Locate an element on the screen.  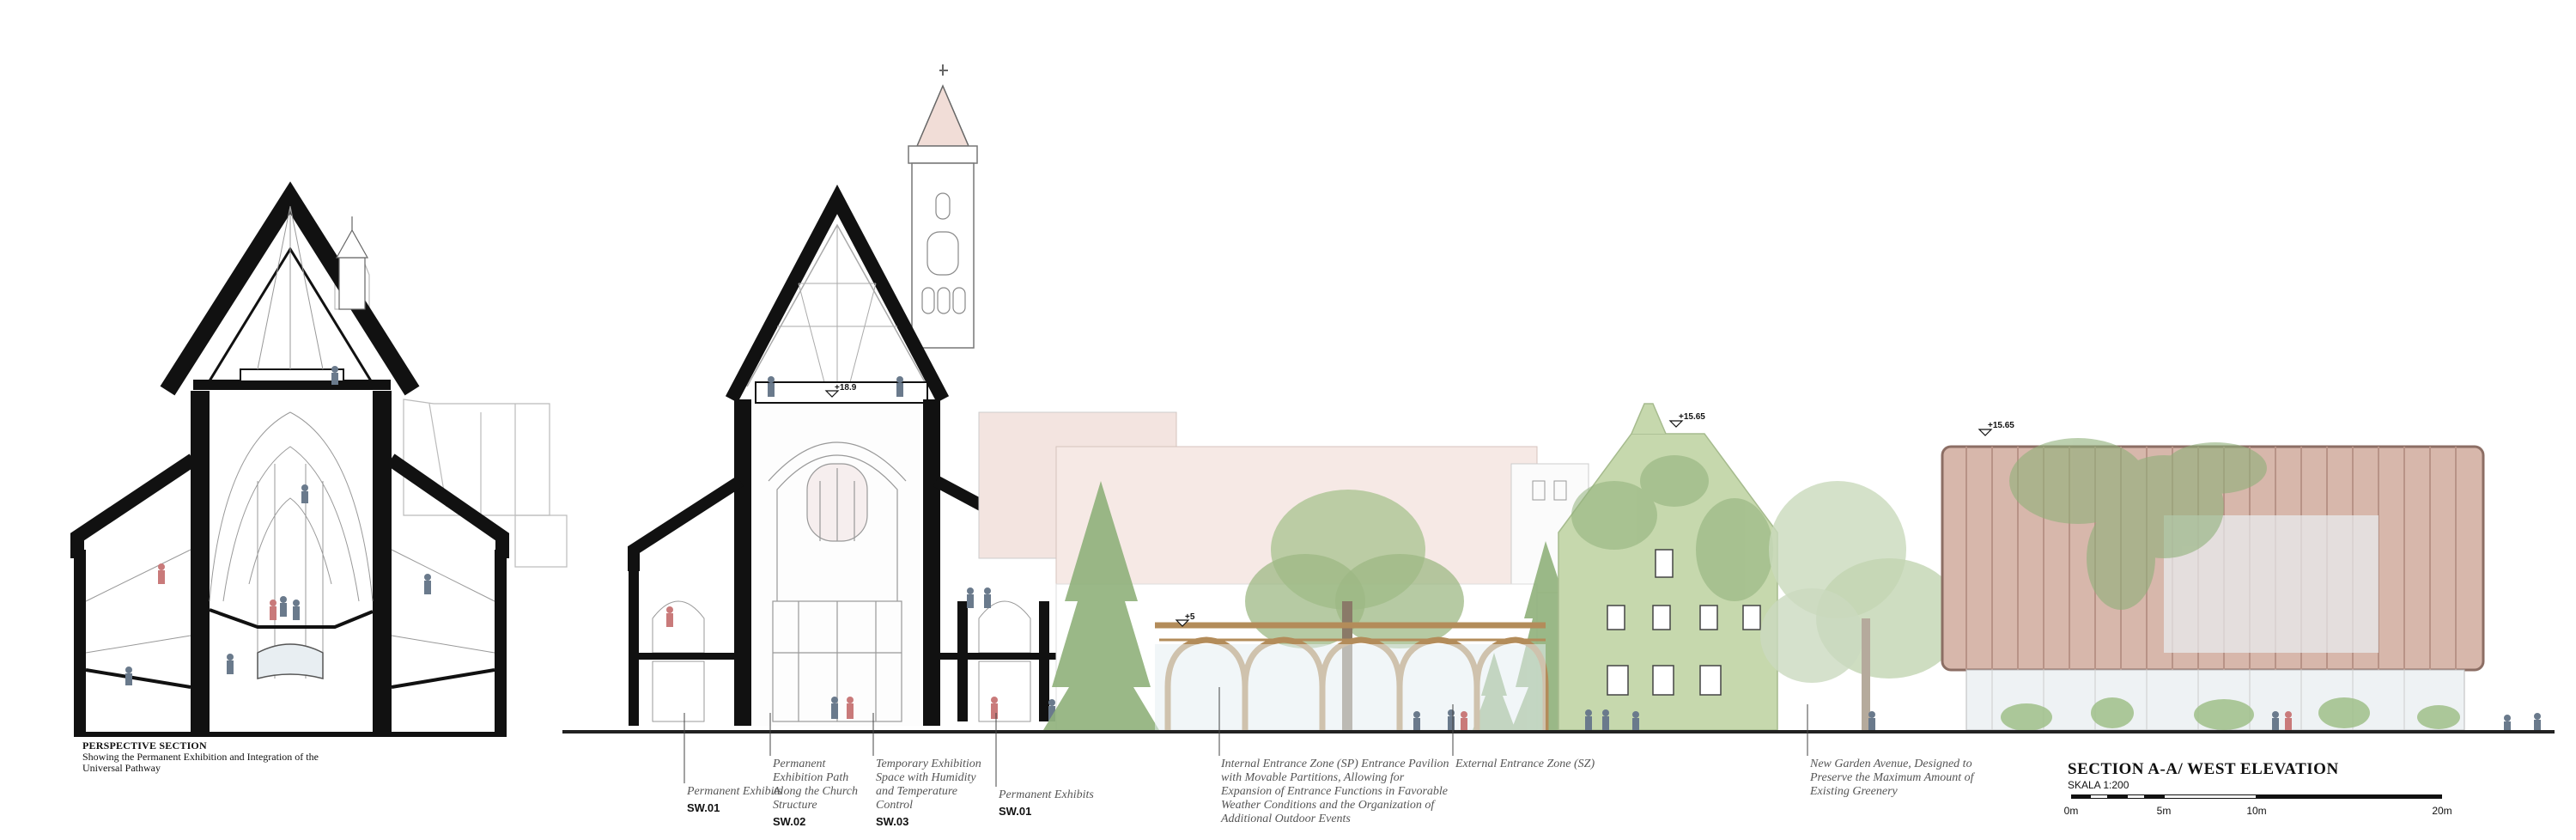
scale-bar-label: 0m is located at coordinates (2071, 811).